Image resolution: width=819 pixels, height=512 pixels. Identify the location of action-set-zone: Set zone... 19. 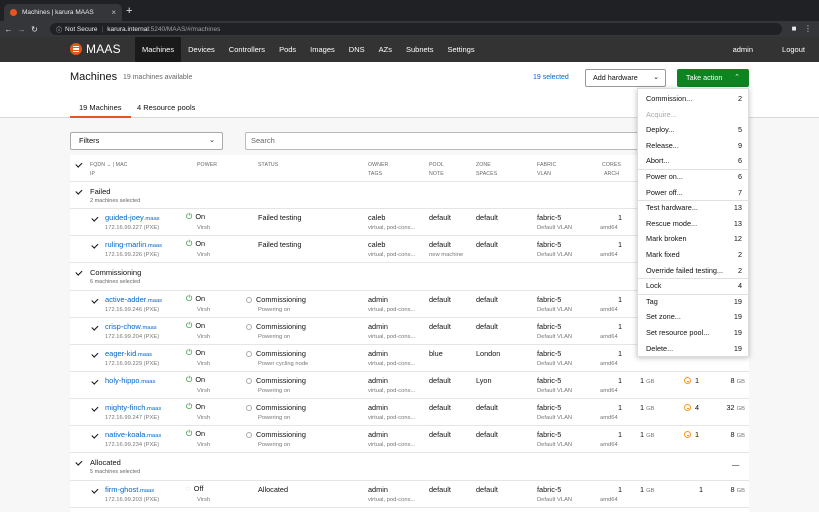
(694, 317).